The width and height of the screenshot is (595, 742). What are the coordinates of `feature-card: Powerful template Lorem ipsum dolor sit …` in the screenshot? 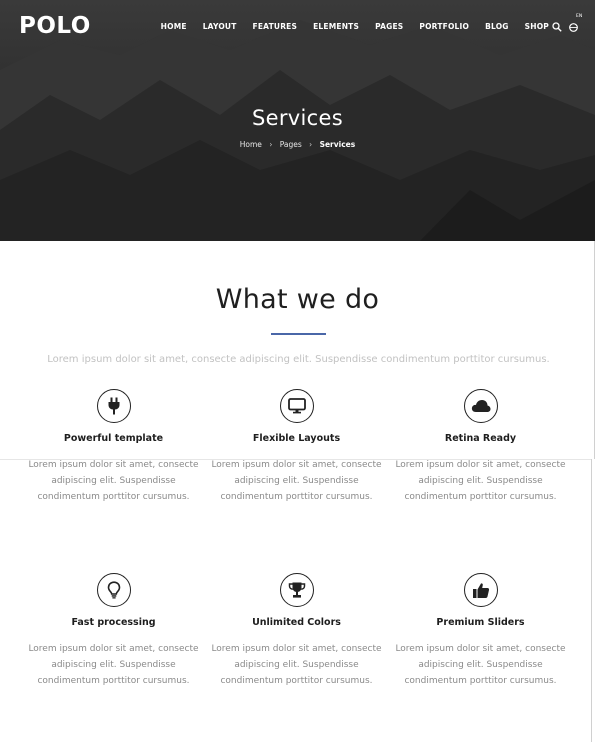 It's located at (113, 447).